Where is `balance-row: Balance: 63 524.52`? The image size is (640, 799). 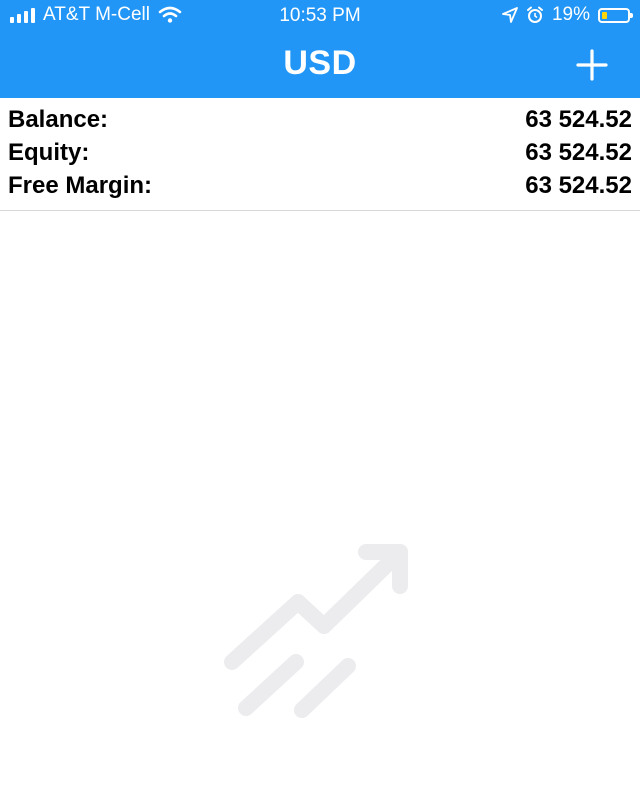
balance-row: Balance: 63 524.52 is located at coordinates (320, 119).